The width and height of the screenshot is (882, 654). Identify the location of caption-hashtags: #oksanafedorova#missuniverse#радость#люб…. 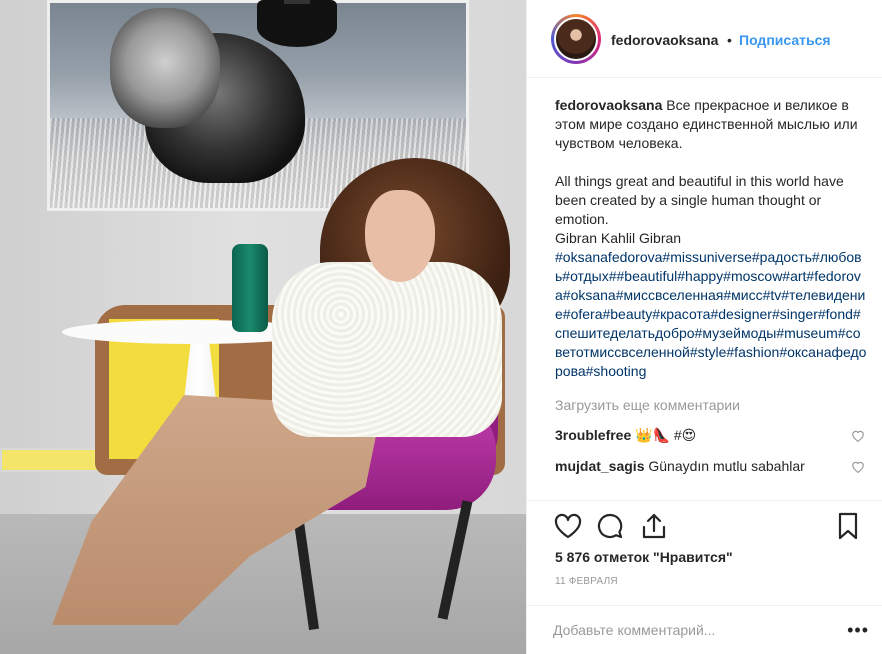
(711, 314).